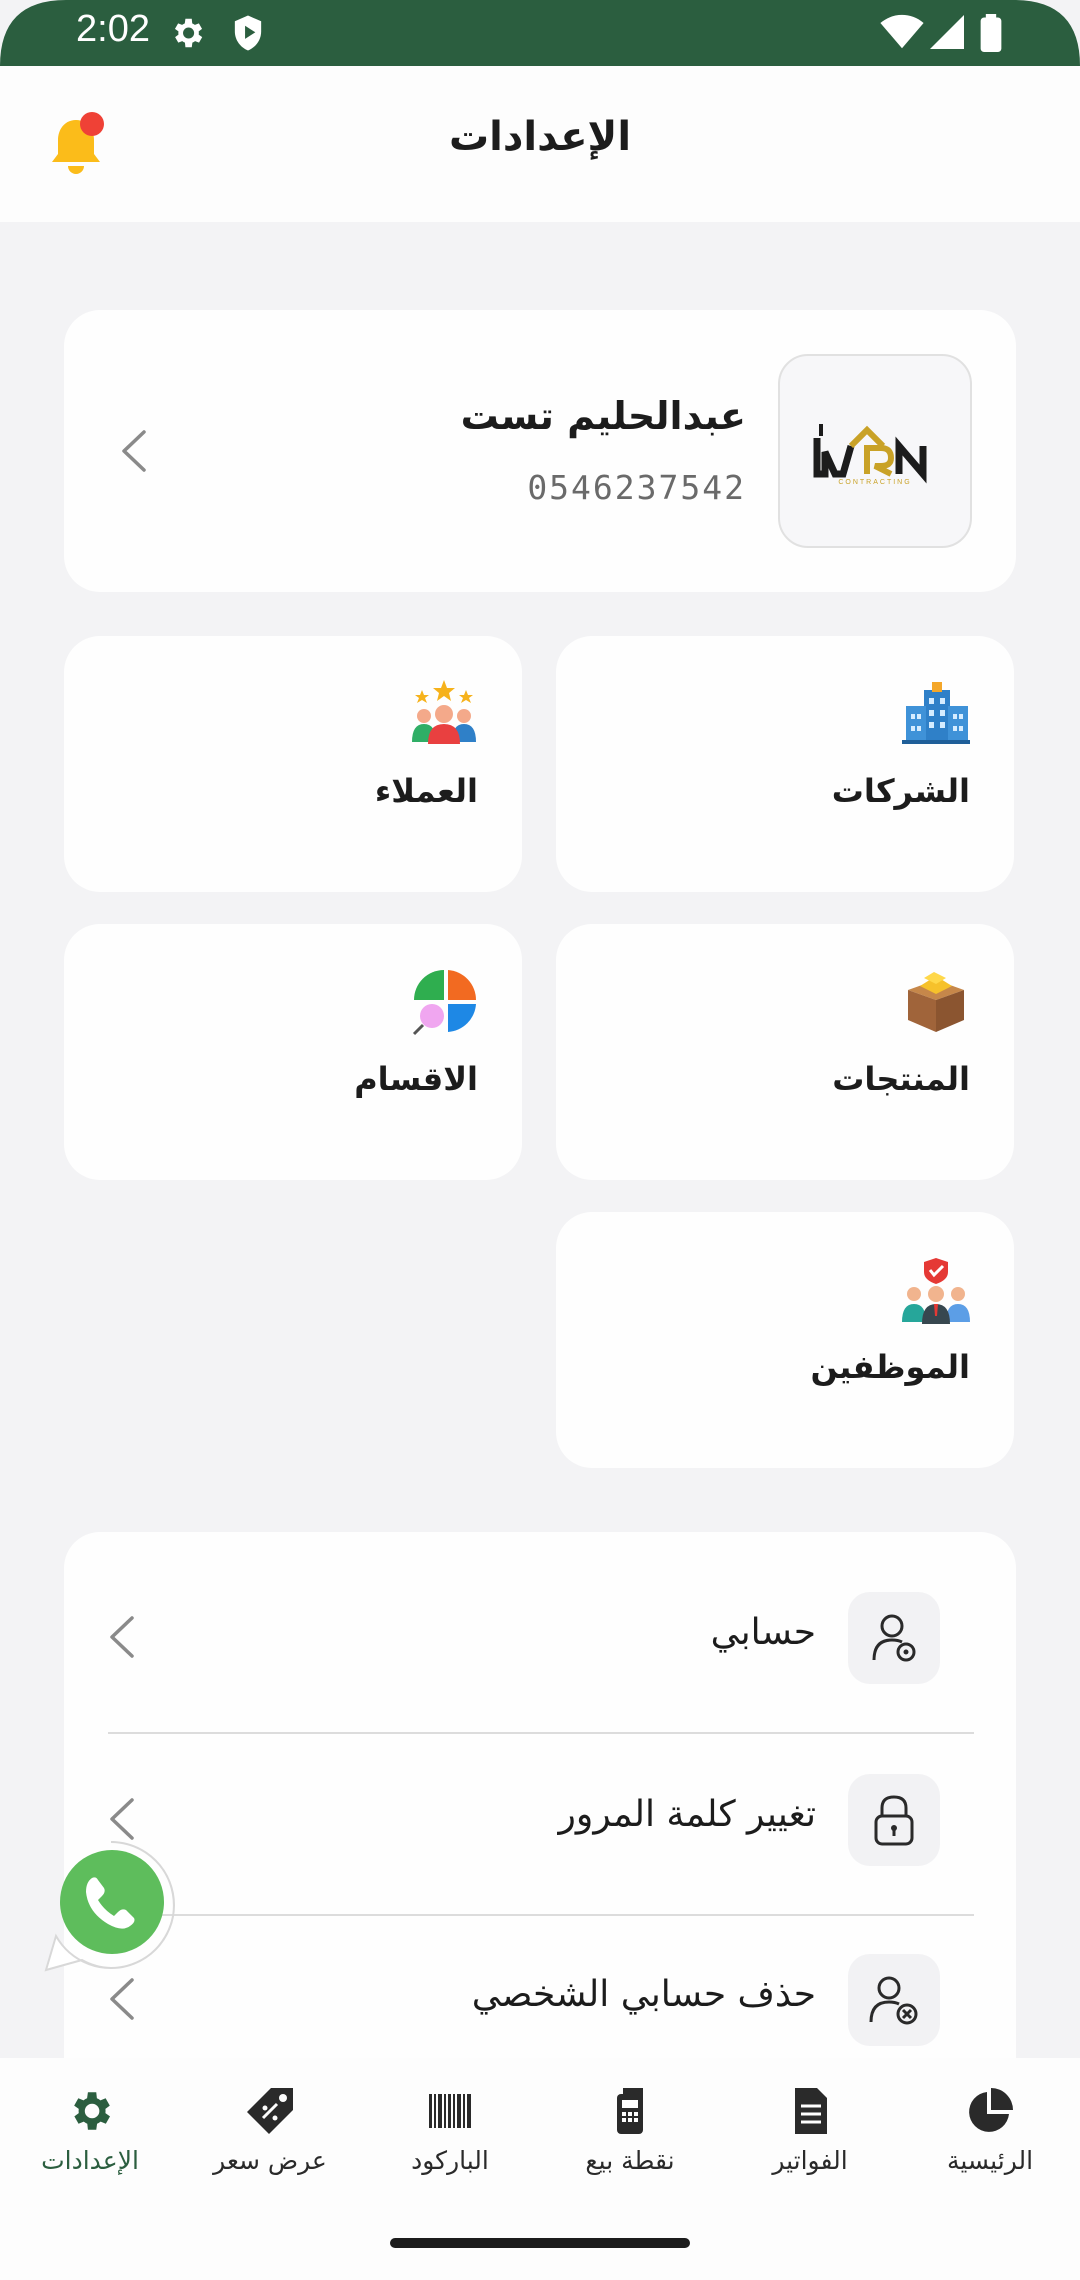  Describe the element at coordinates (540, 1804) in the screenshot. I see `menu-item-change-password: تغيير كلمة المرور` at that location.